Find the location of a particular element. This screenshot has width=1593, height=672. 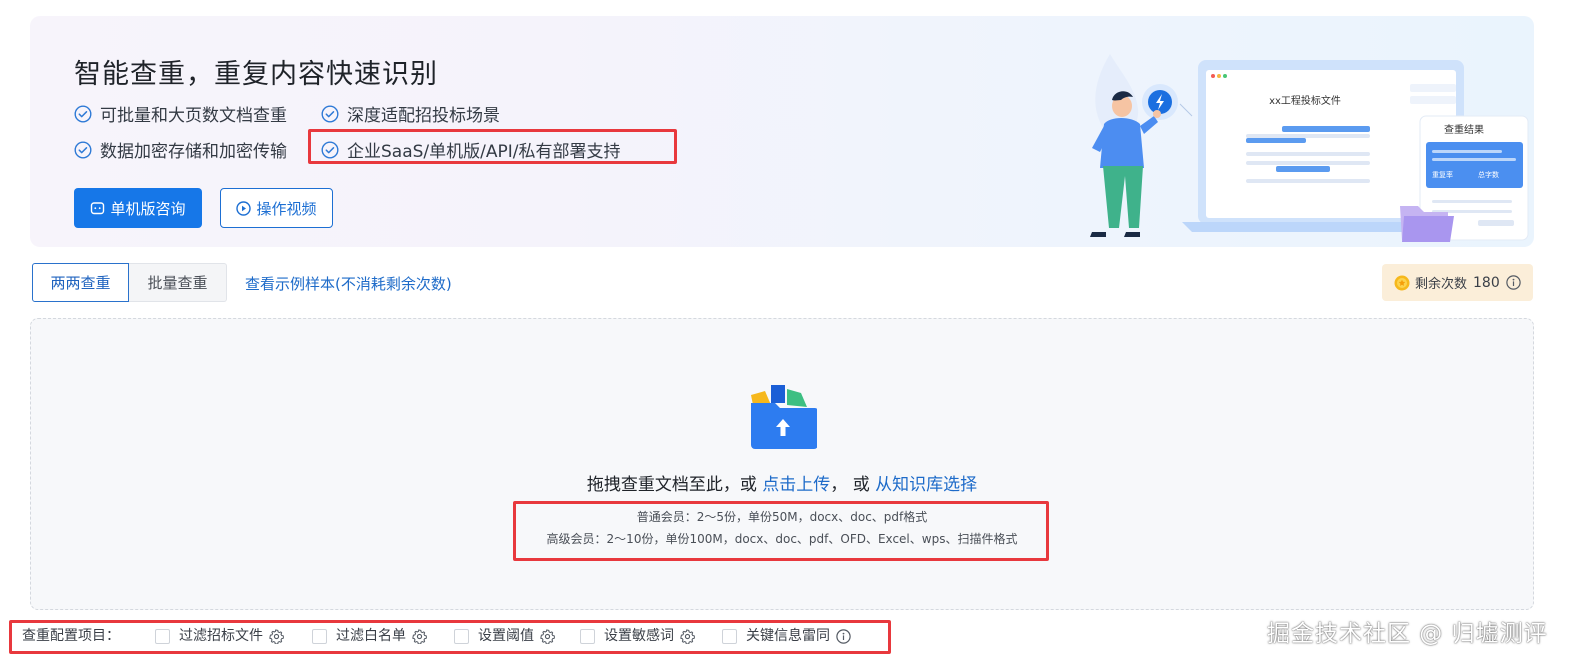

tutorial-video-label: 操作视频 is located at coordinates (286, 208).